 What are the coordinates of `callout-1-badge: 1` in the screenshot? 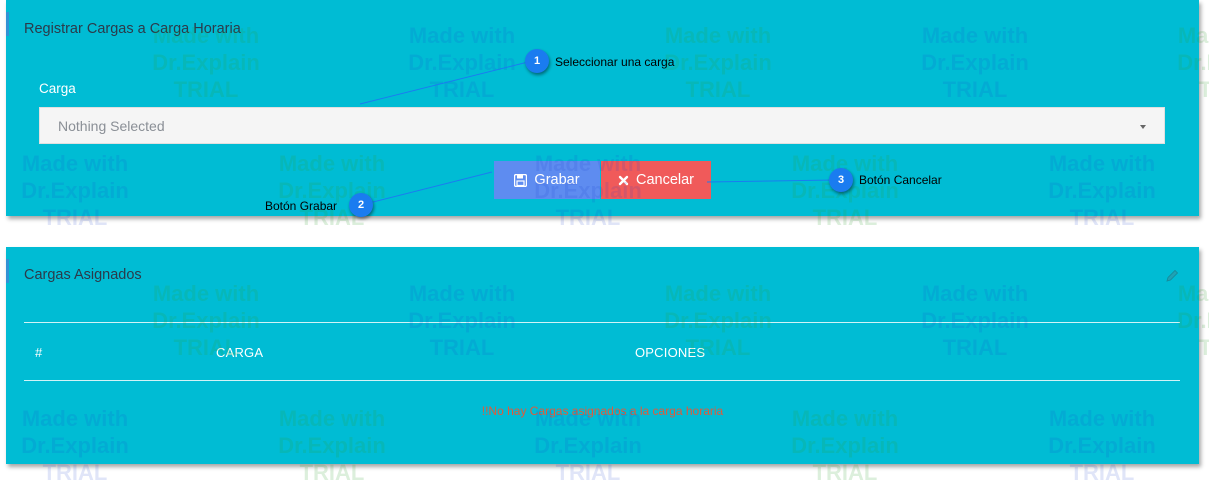 It's located at (537, 61).